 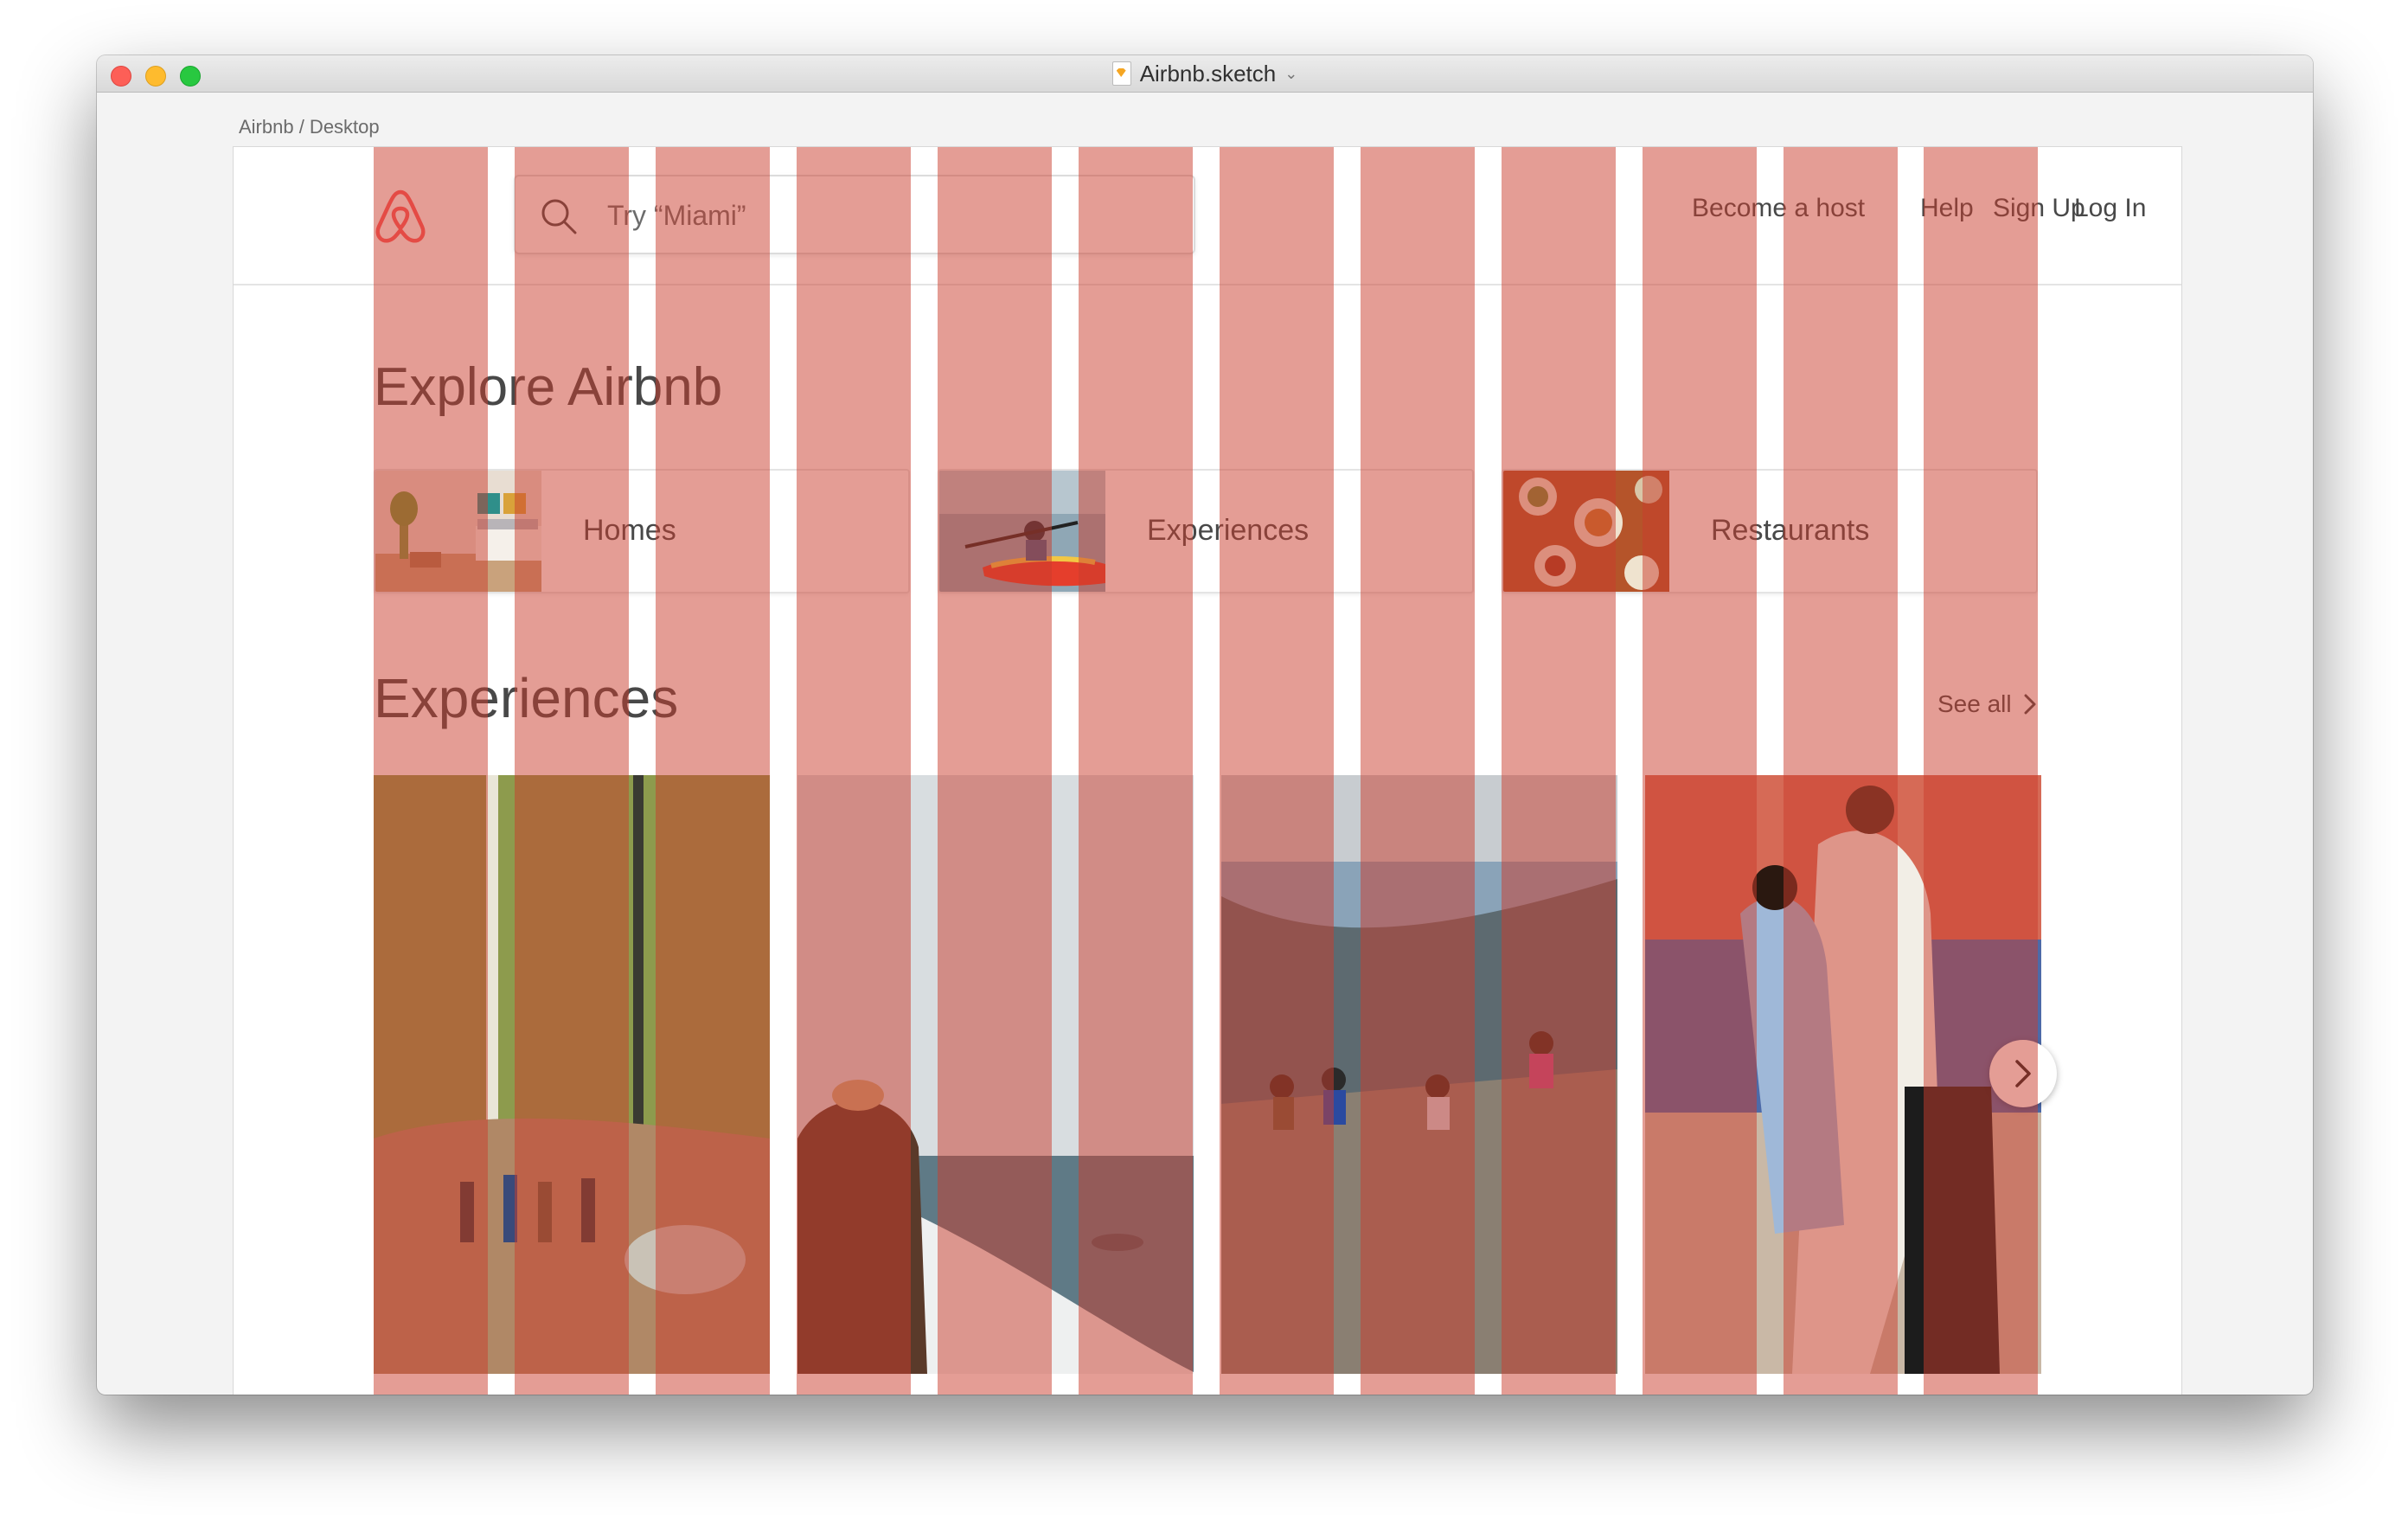 I want to click on carousel-next-button, so click(x=2023, y=1073).